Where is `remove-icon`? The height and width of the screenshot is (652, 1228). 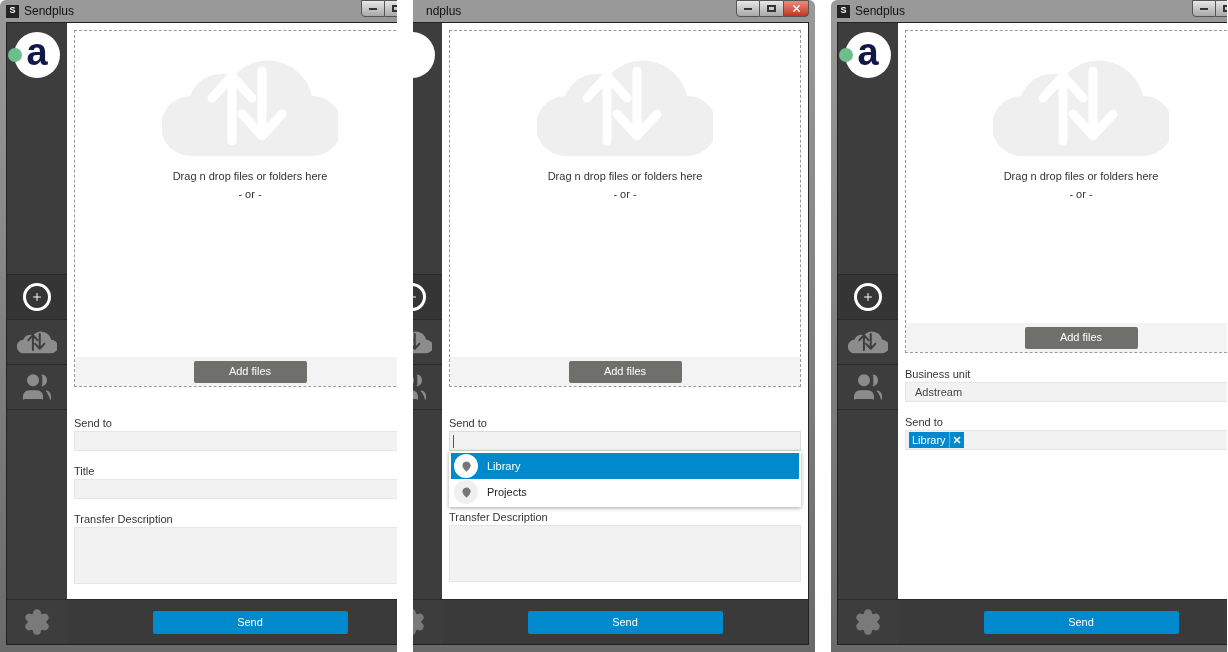
remove-icon is located at coordinates (956, 440).